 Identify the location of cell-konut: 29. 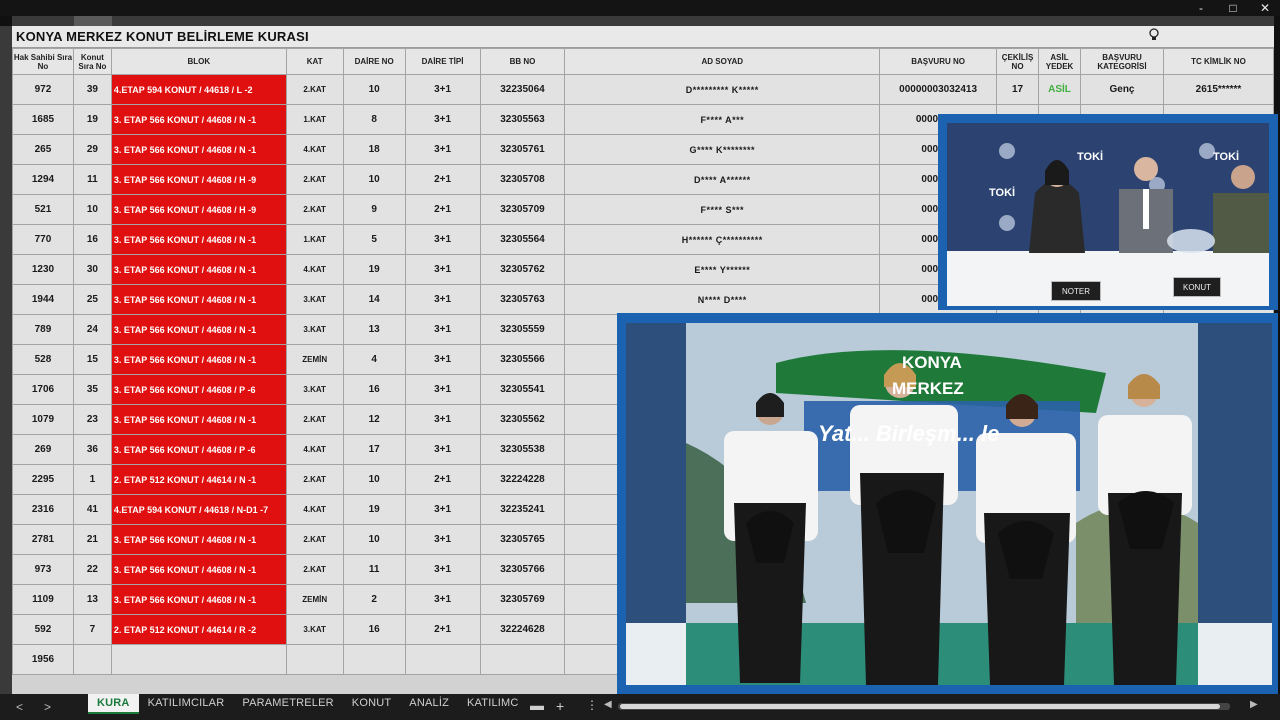
(92, 149).